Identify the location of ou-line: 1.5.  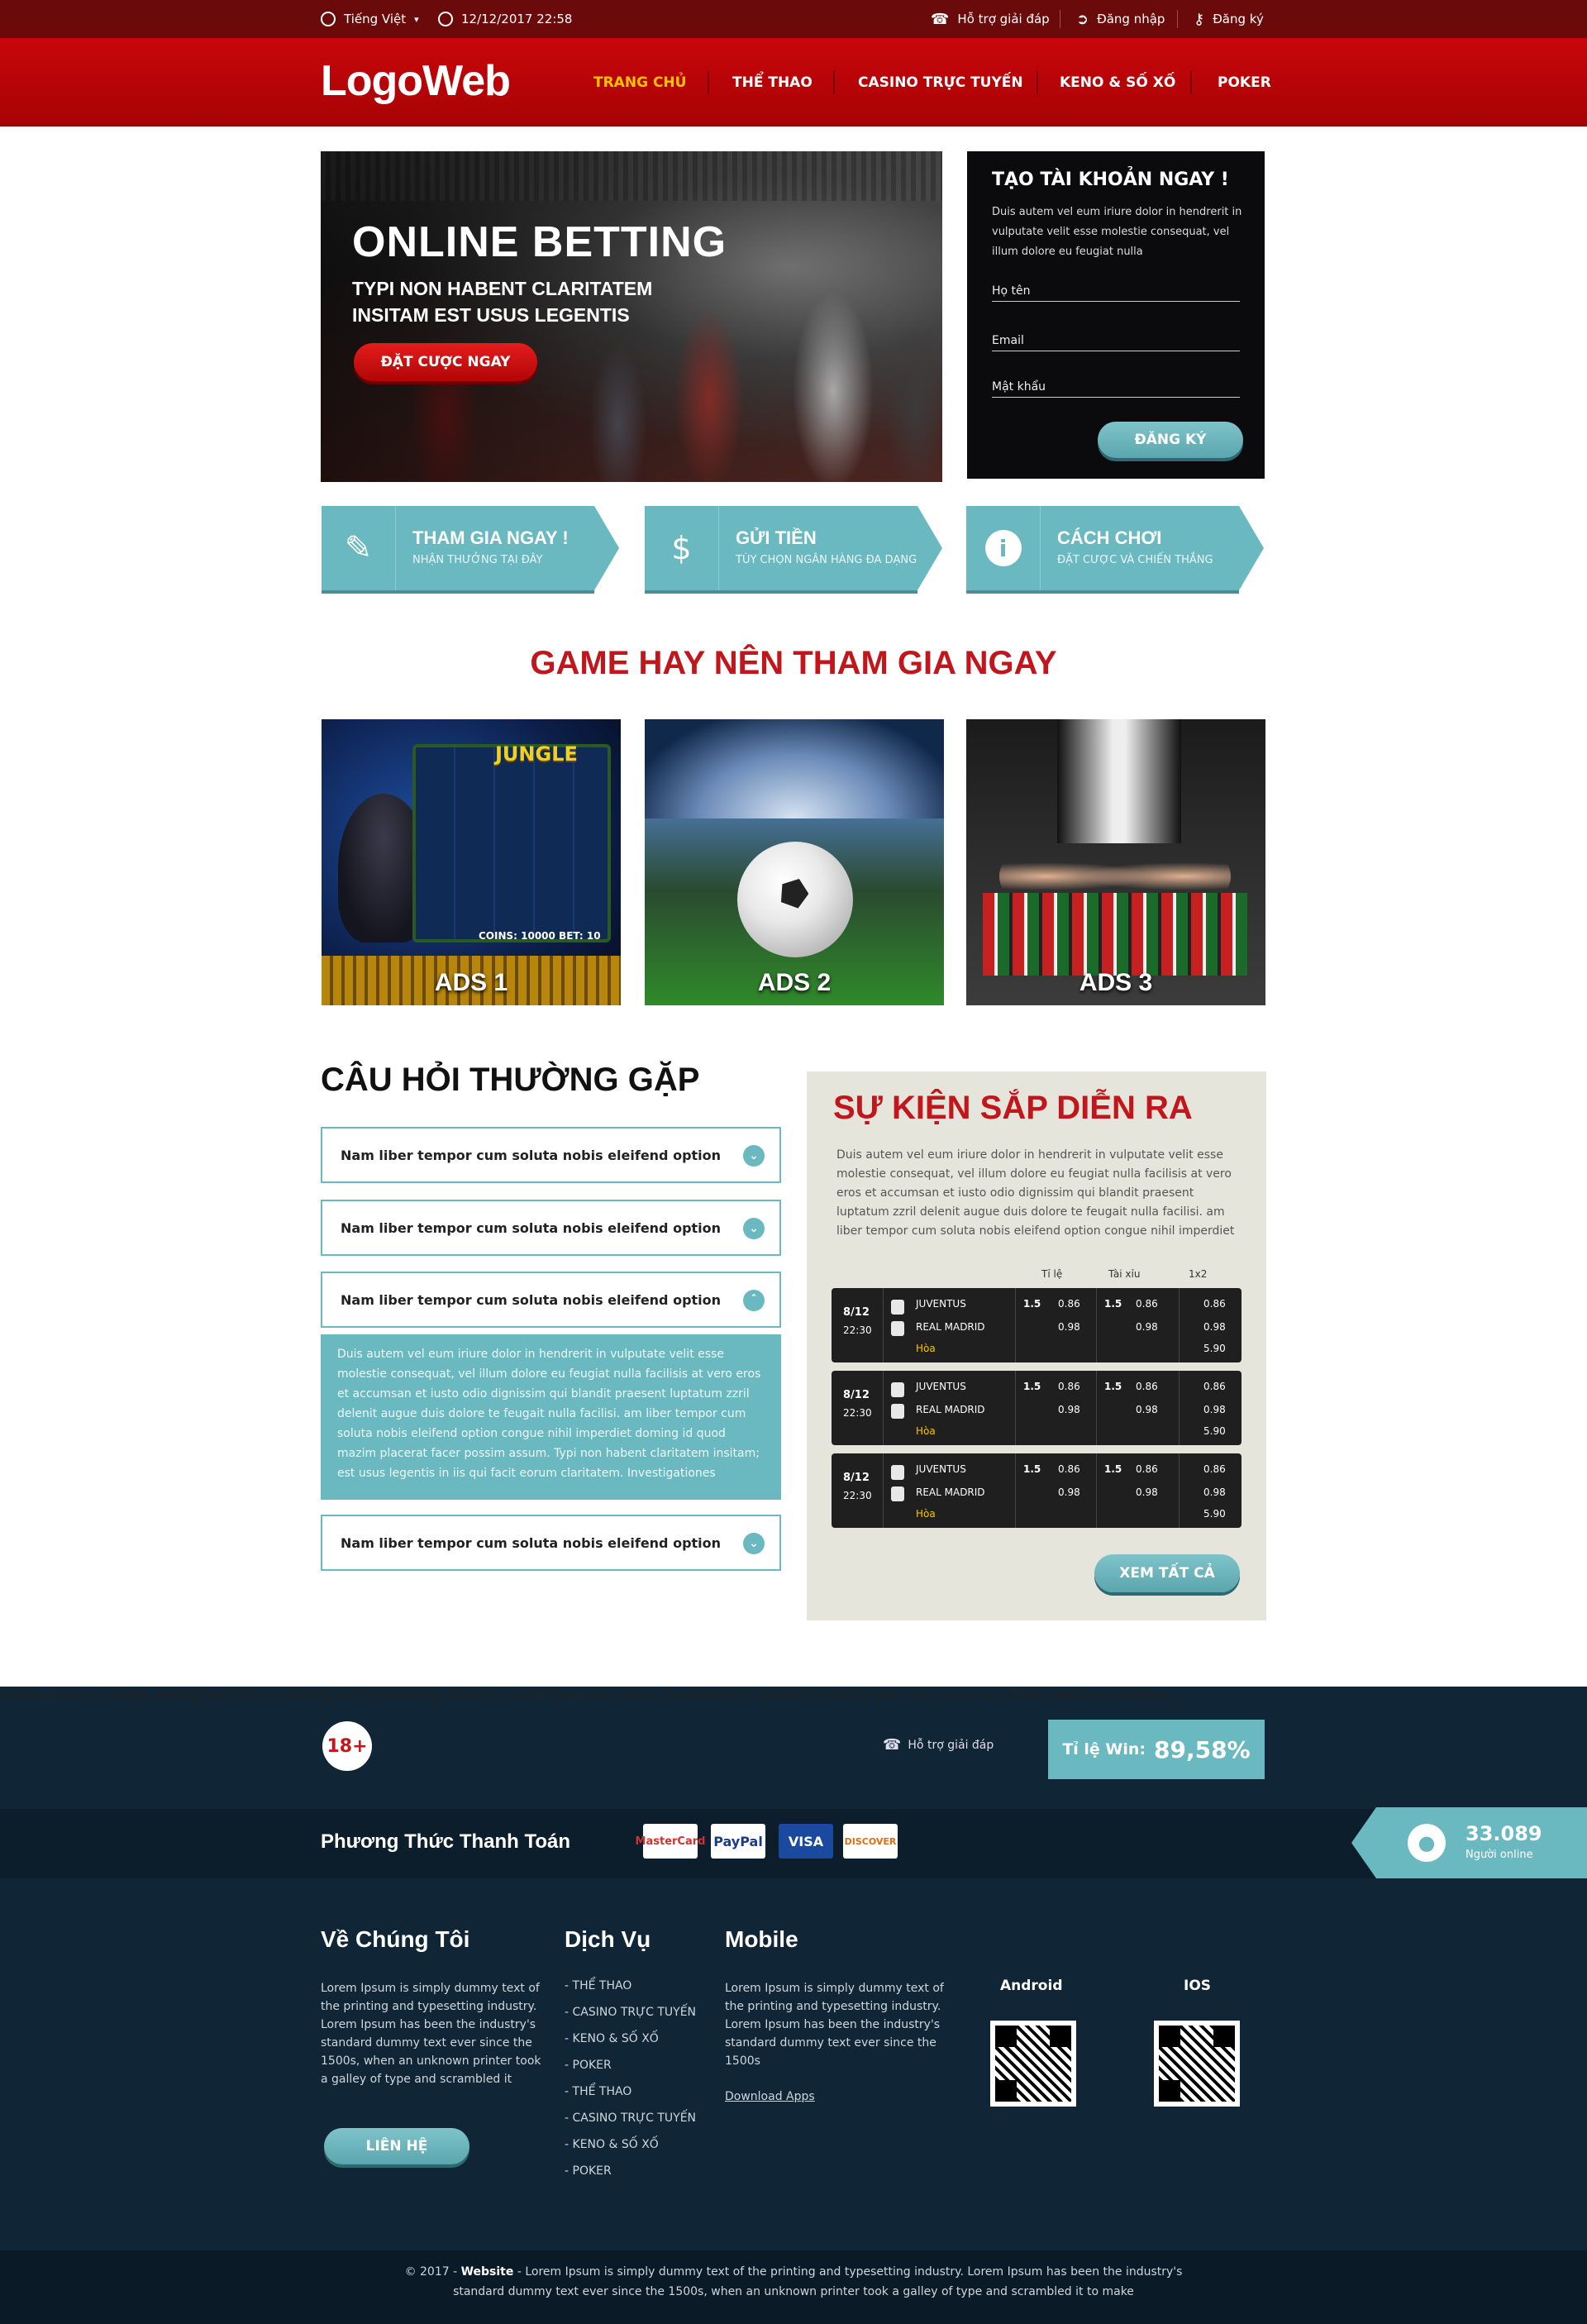
(1113, 1386).